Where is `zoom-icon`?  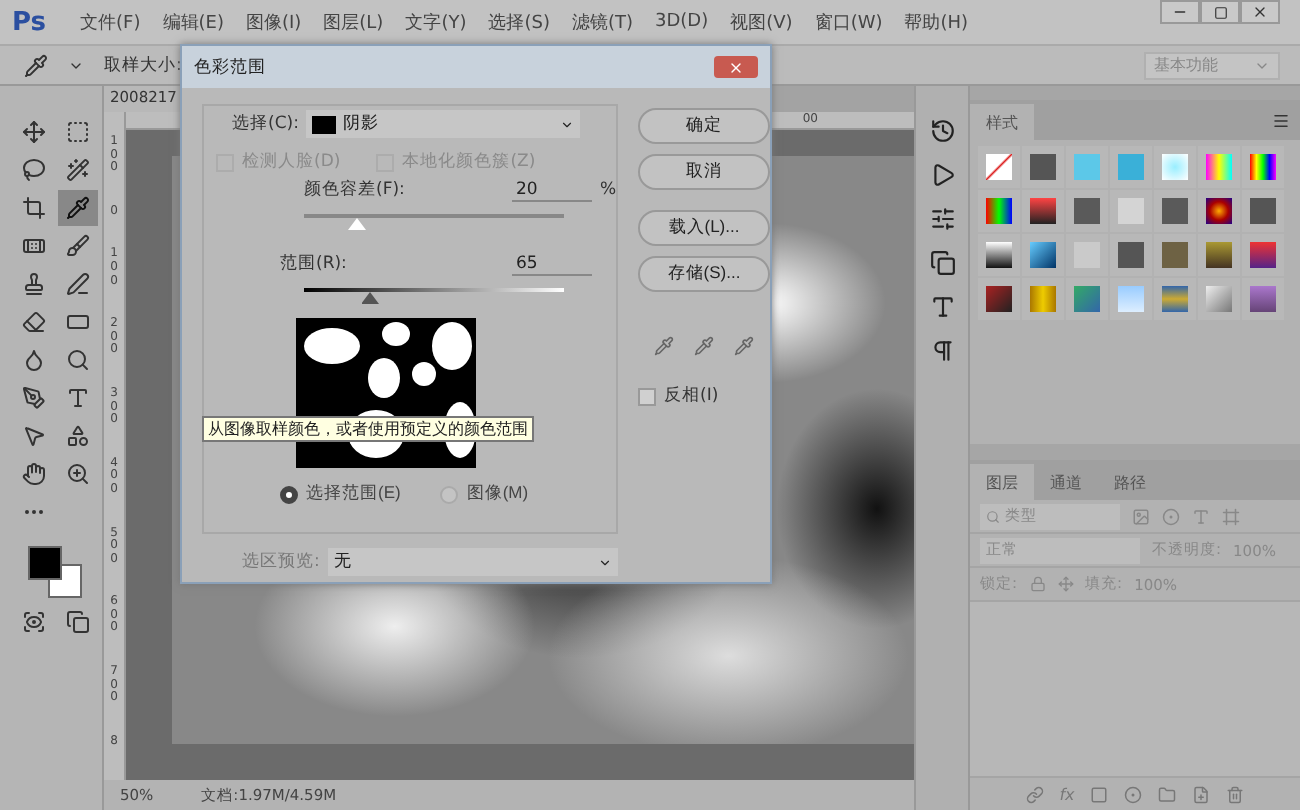 zoom-icon is located at coordinates (78, 474).